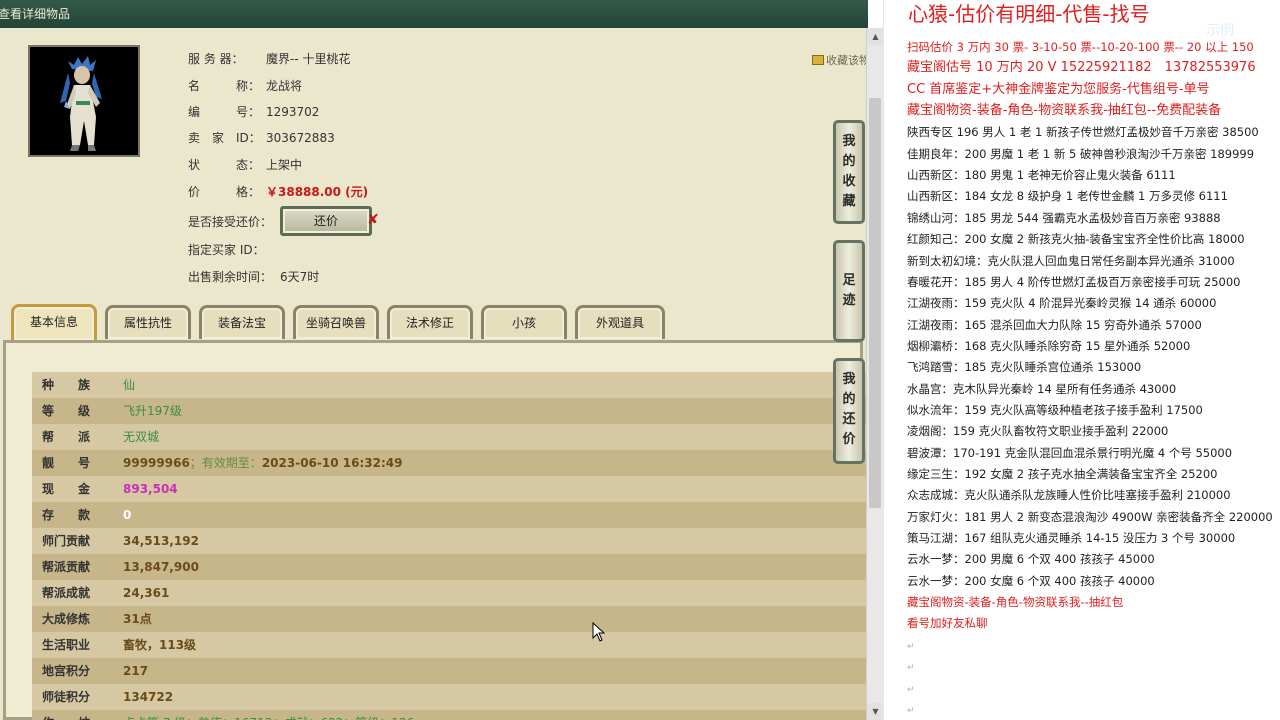  I want to click on server-row: 服 务 器： 魔界-- 十里桃花, so click(269, 59).